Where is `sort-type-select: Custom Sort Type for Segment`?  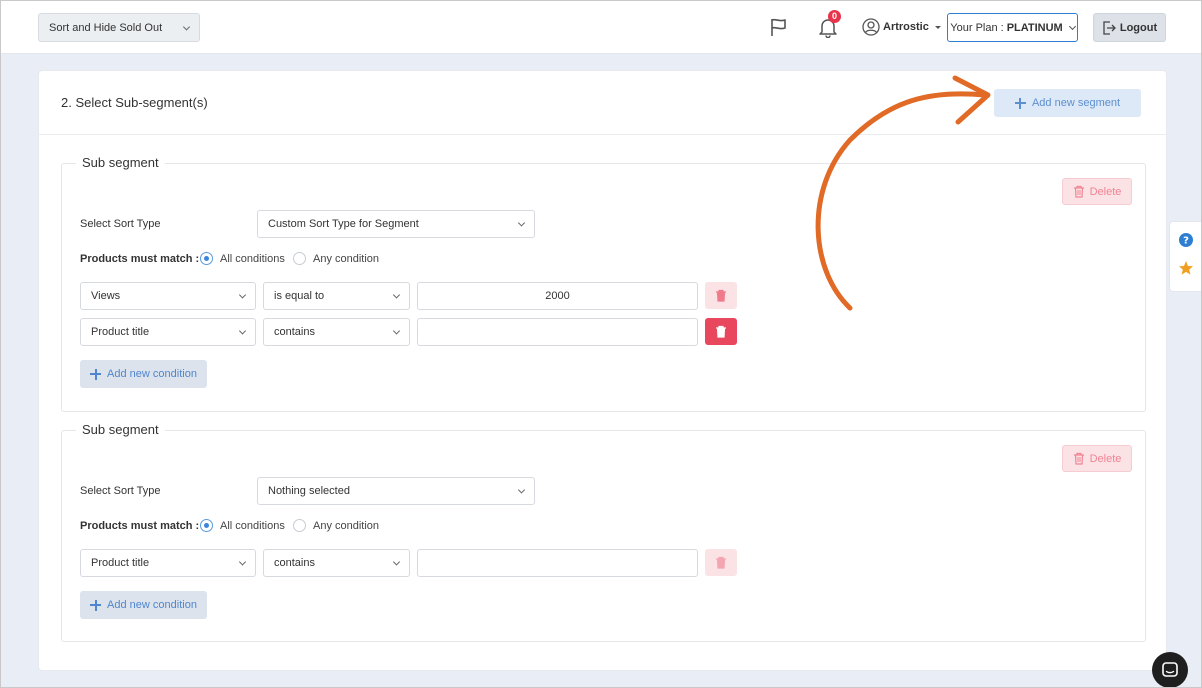 sort-type-select: Custom Sort Type for Segment is located at coordinates (396, 224).